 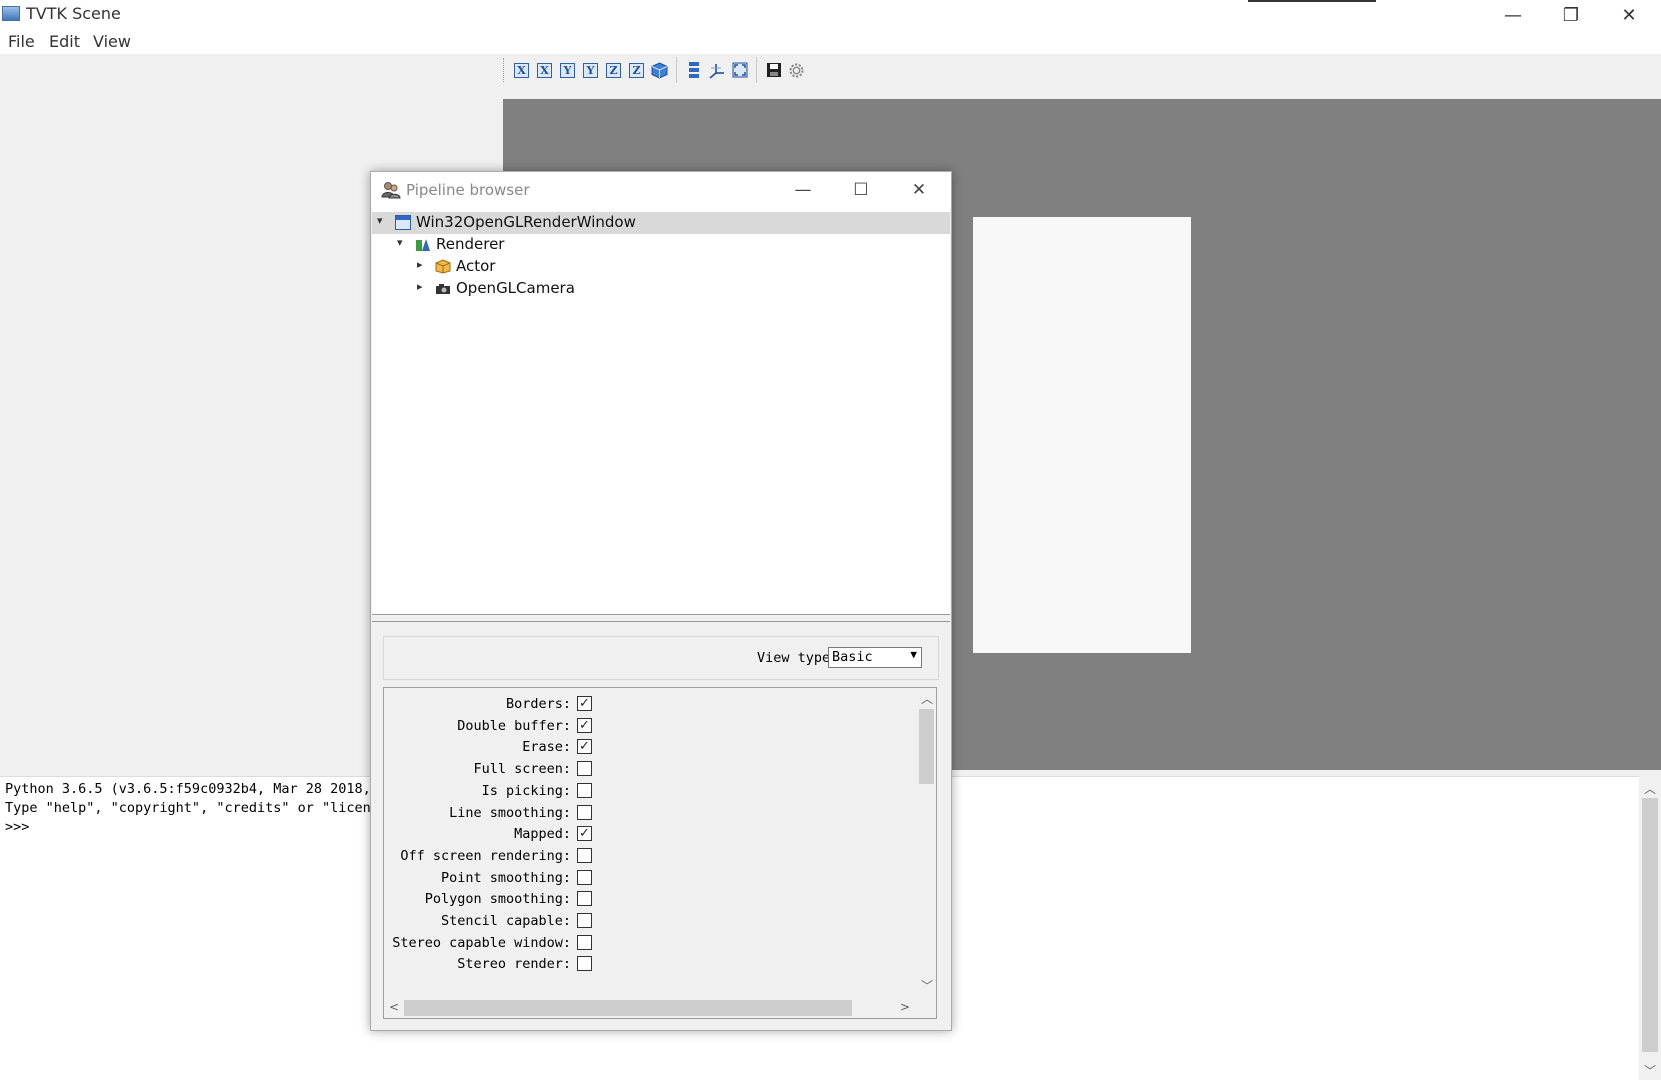 I want to click on close-icon: ✕, so click(x=919, y=190).